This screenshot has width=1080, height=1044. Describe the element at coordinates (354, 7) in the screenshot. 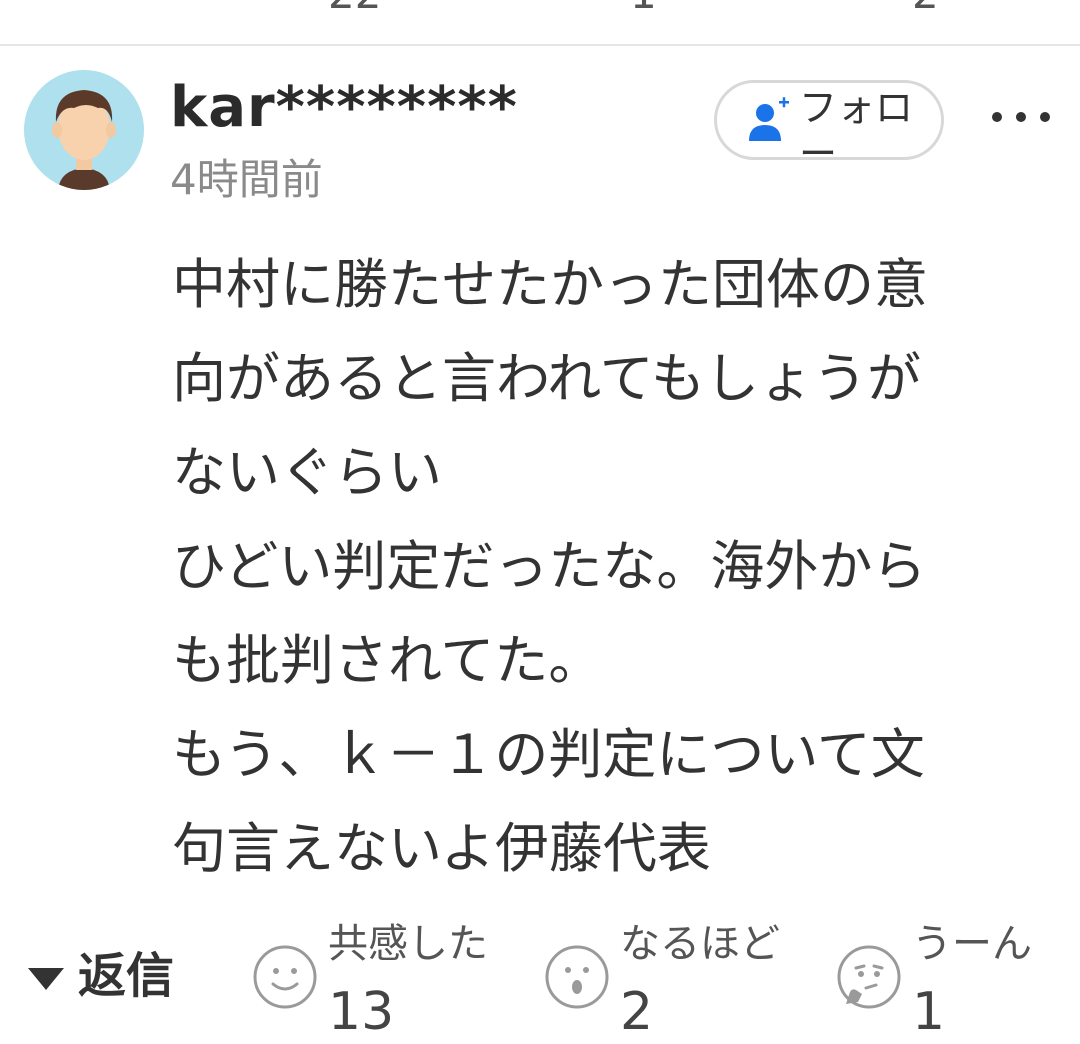

I see `previous-count: 22` at that location.